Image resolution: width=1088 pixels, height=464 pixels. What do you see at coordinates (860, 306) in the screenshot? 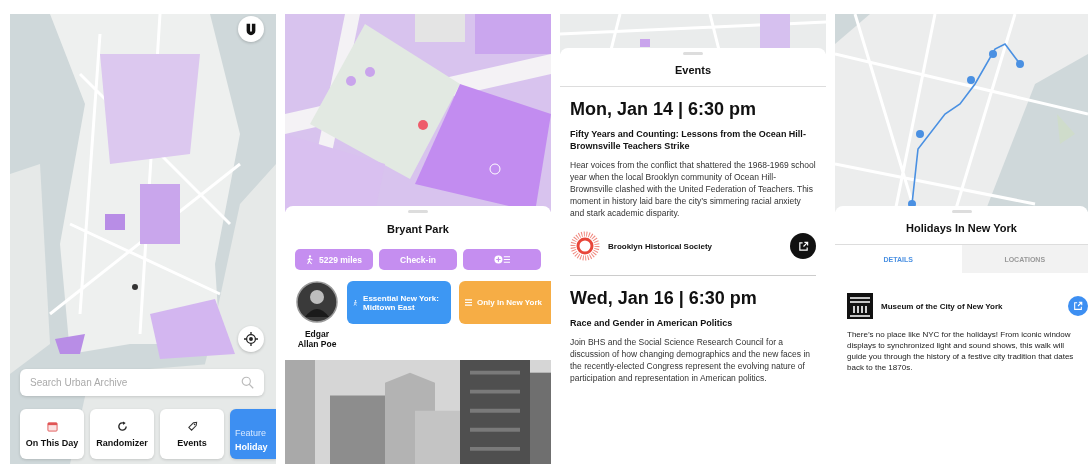
I see `museum-logo-icon` at bounding box center [860, 306].